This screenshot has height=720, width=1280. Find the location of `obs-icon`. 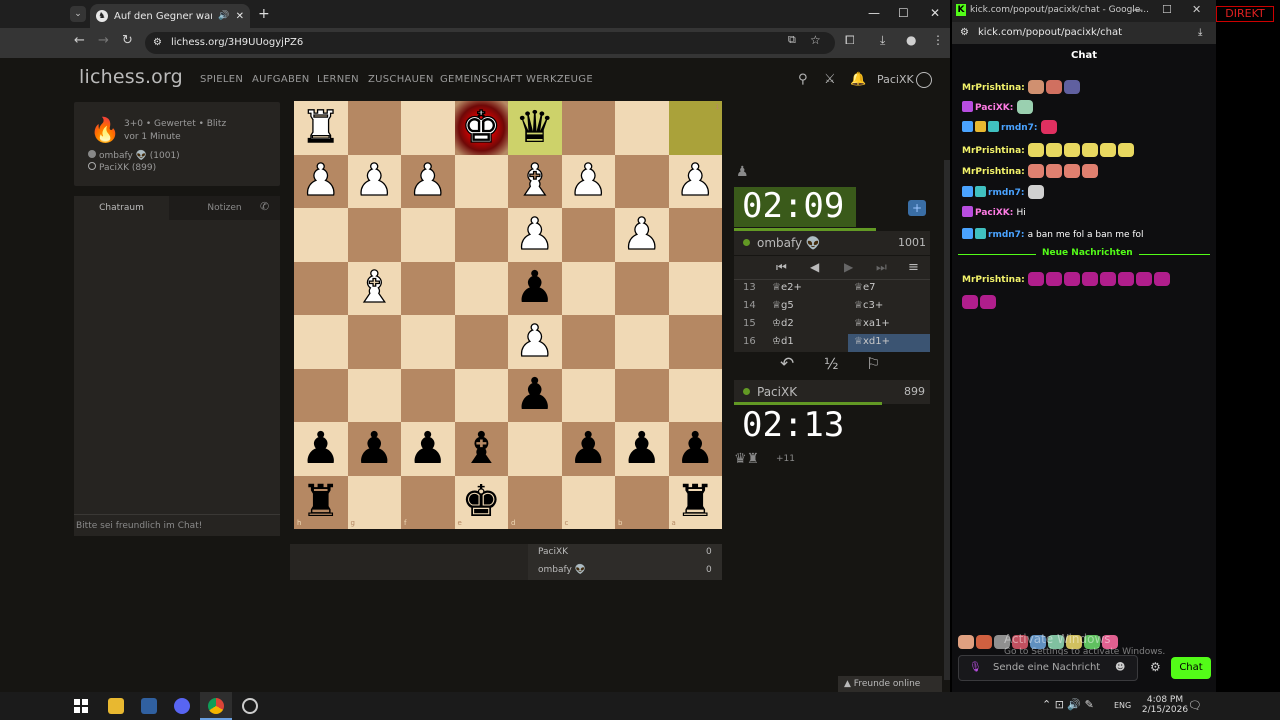

obs-icon is located at coordinates (250, 706).